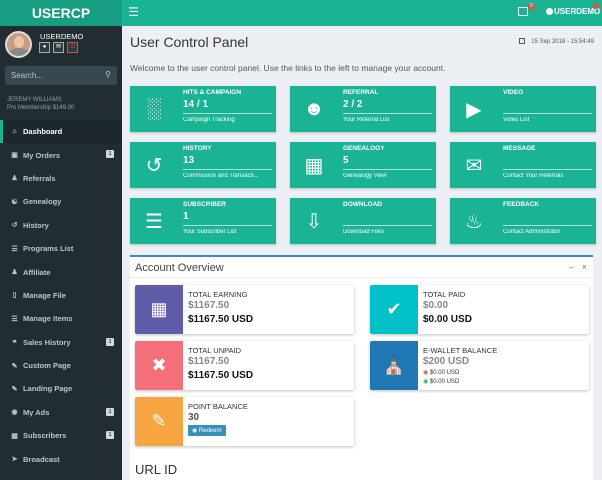 This screenshot has width=602, height=480. Describe the element at coordinates (447, 319) in the screenshot. I see `box-usd: $0.00 USD` at that location.